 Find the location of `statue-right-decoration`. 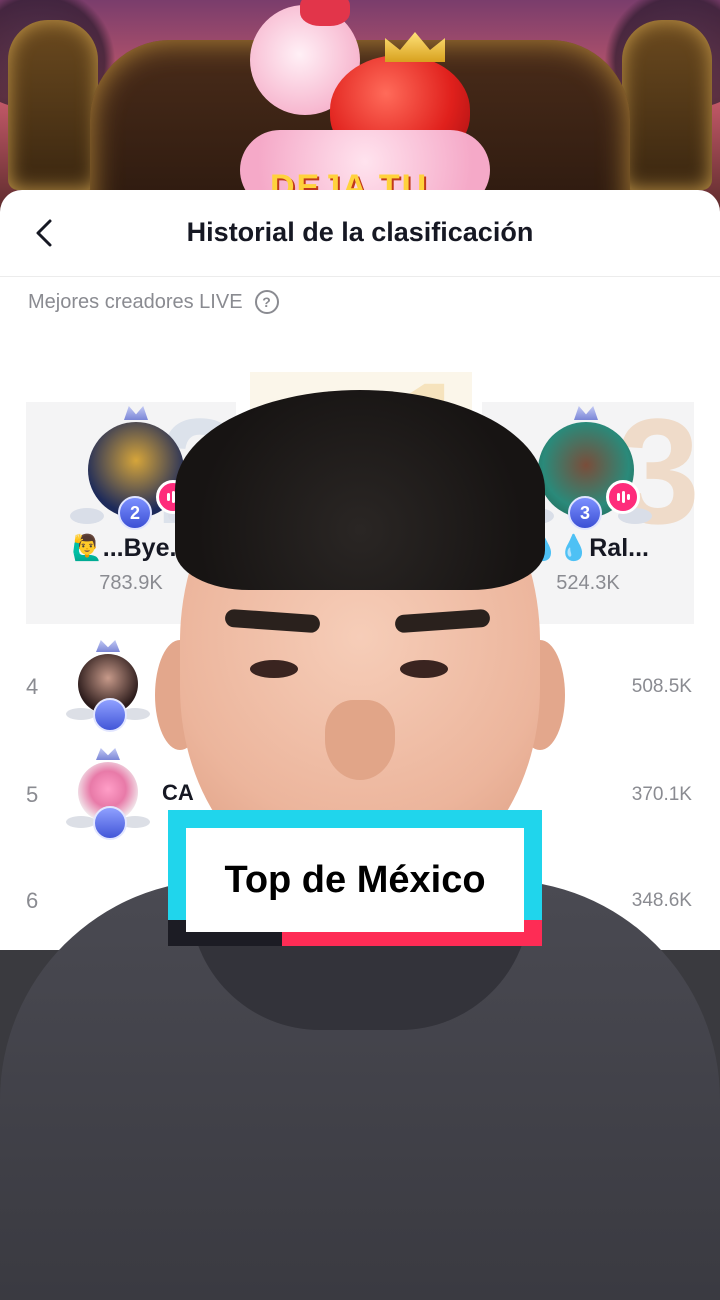

statue-right-decoration is located at coordinates (667, 105).